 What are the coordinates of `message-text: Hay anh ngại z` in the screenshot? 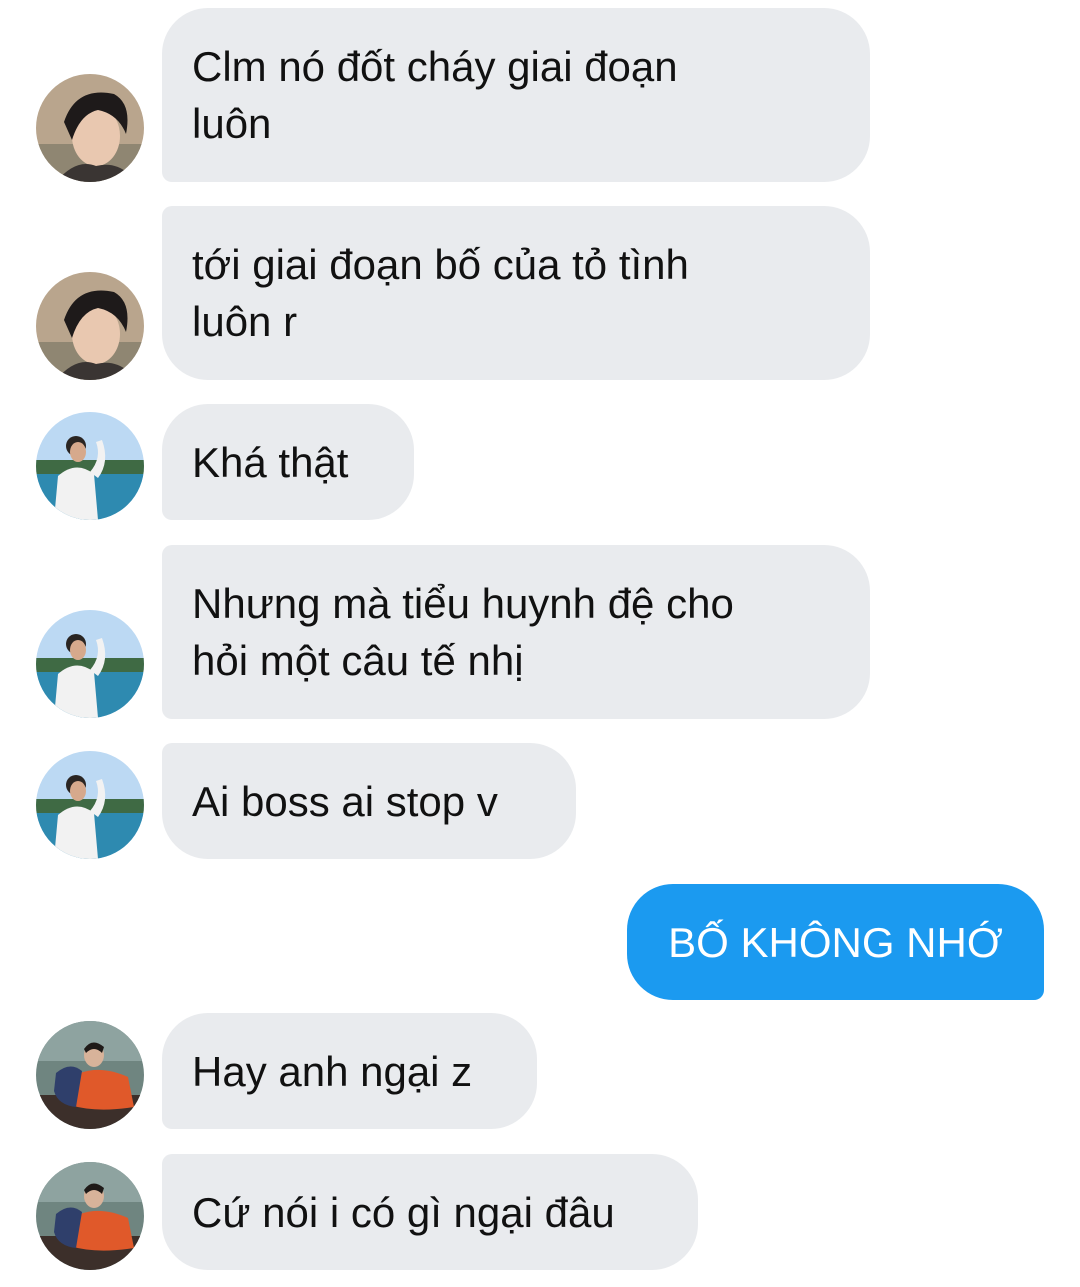 It's located at (332, 1071).